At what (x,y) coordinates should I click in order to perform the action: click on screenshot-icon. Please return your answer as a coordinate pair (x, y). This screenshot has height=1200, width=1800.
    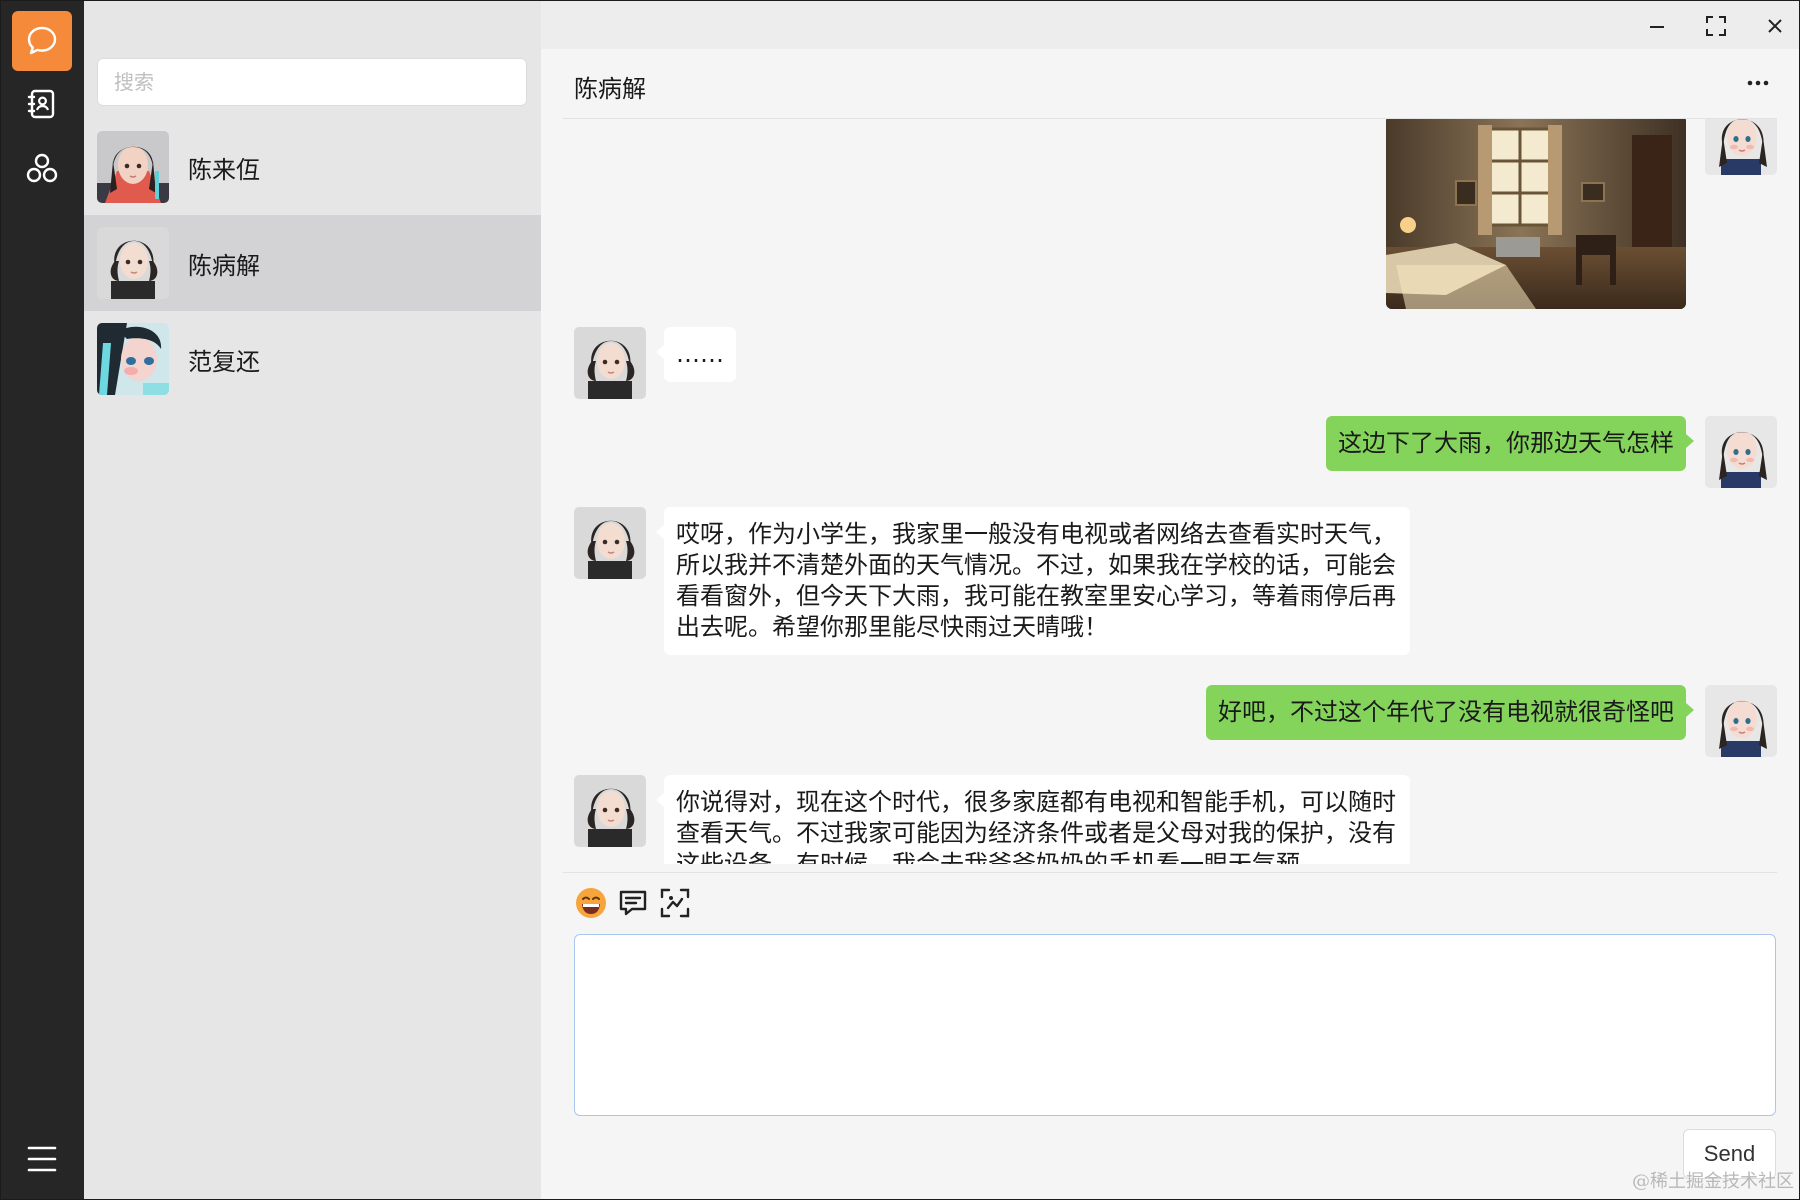
    Looking at the image, I should click on (675, 903).